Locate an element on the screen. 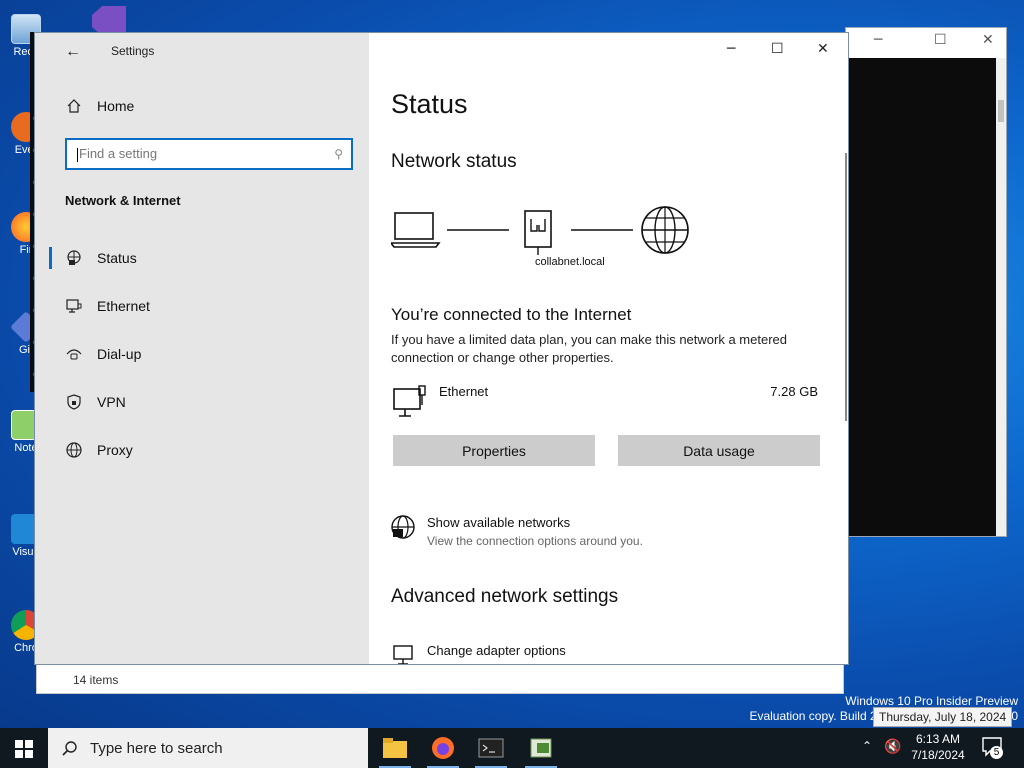 The image size is (1024, 768). connected-heading: You’re connected to the Internet is located at coordinates (511, 314).